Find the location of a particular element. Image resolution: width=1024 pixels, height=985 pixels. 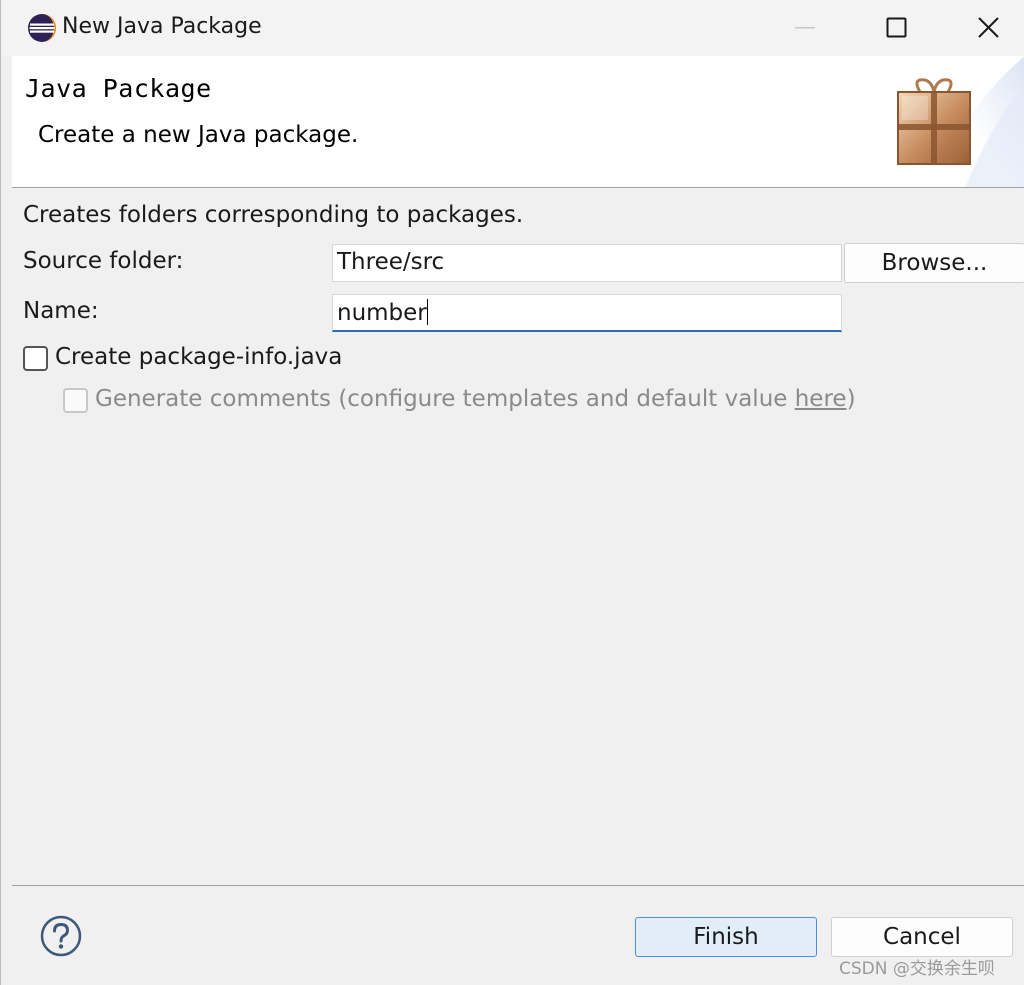

help-icon is located at coordinates (61, 936).